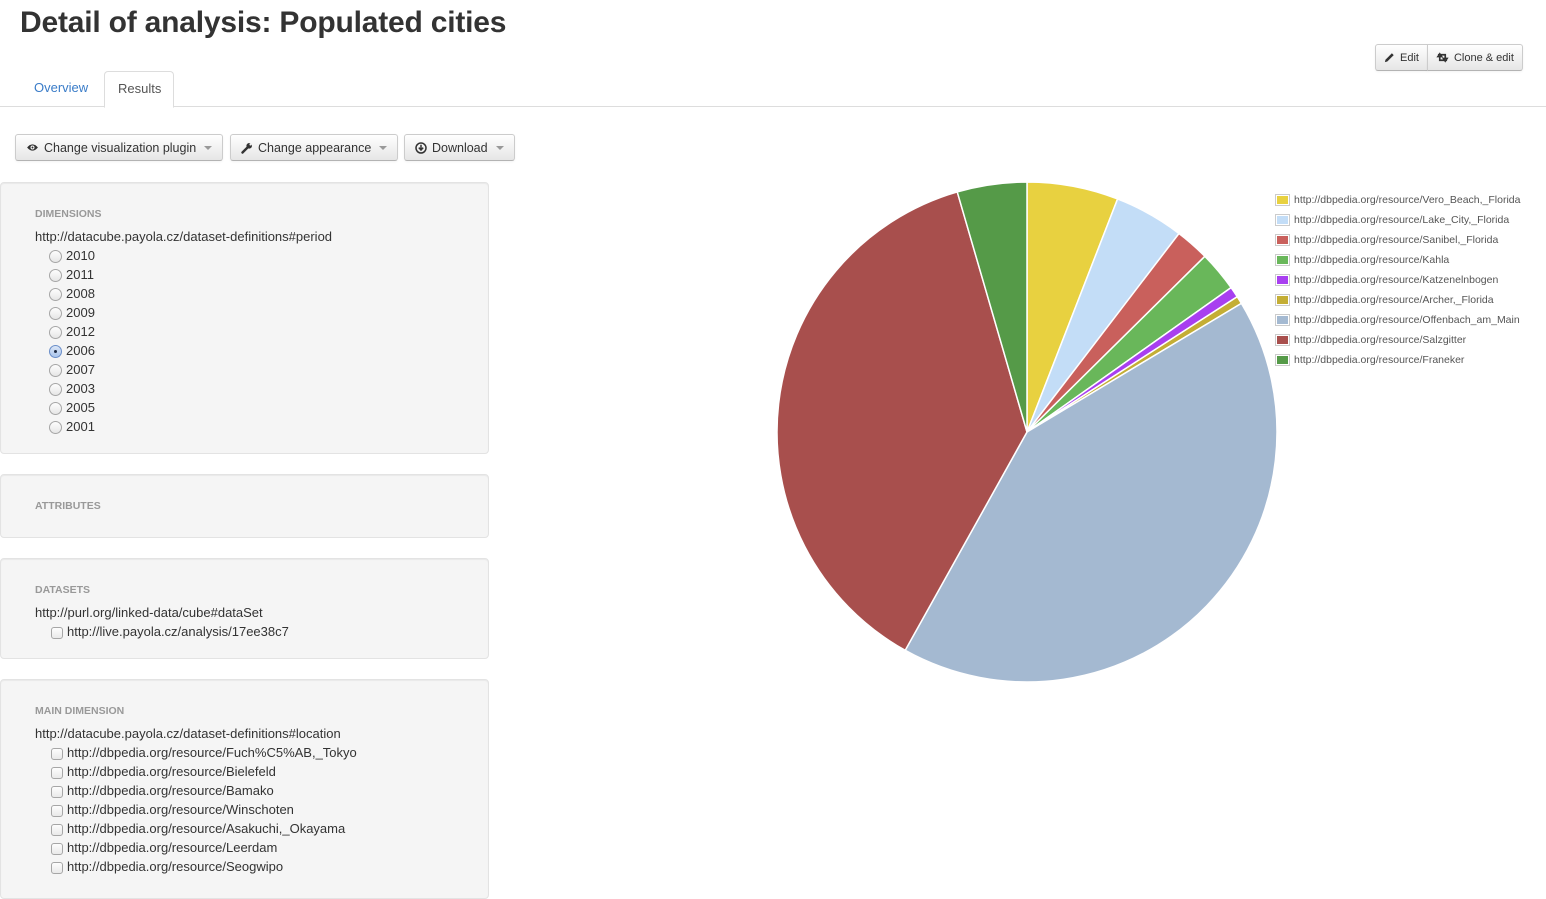 The image size is (1546, 899). What do you see at coordinates (68, 506) in the screenshot?
I see `attributes-heading: ATTRIBUTES` at bounding box center [68, 506].